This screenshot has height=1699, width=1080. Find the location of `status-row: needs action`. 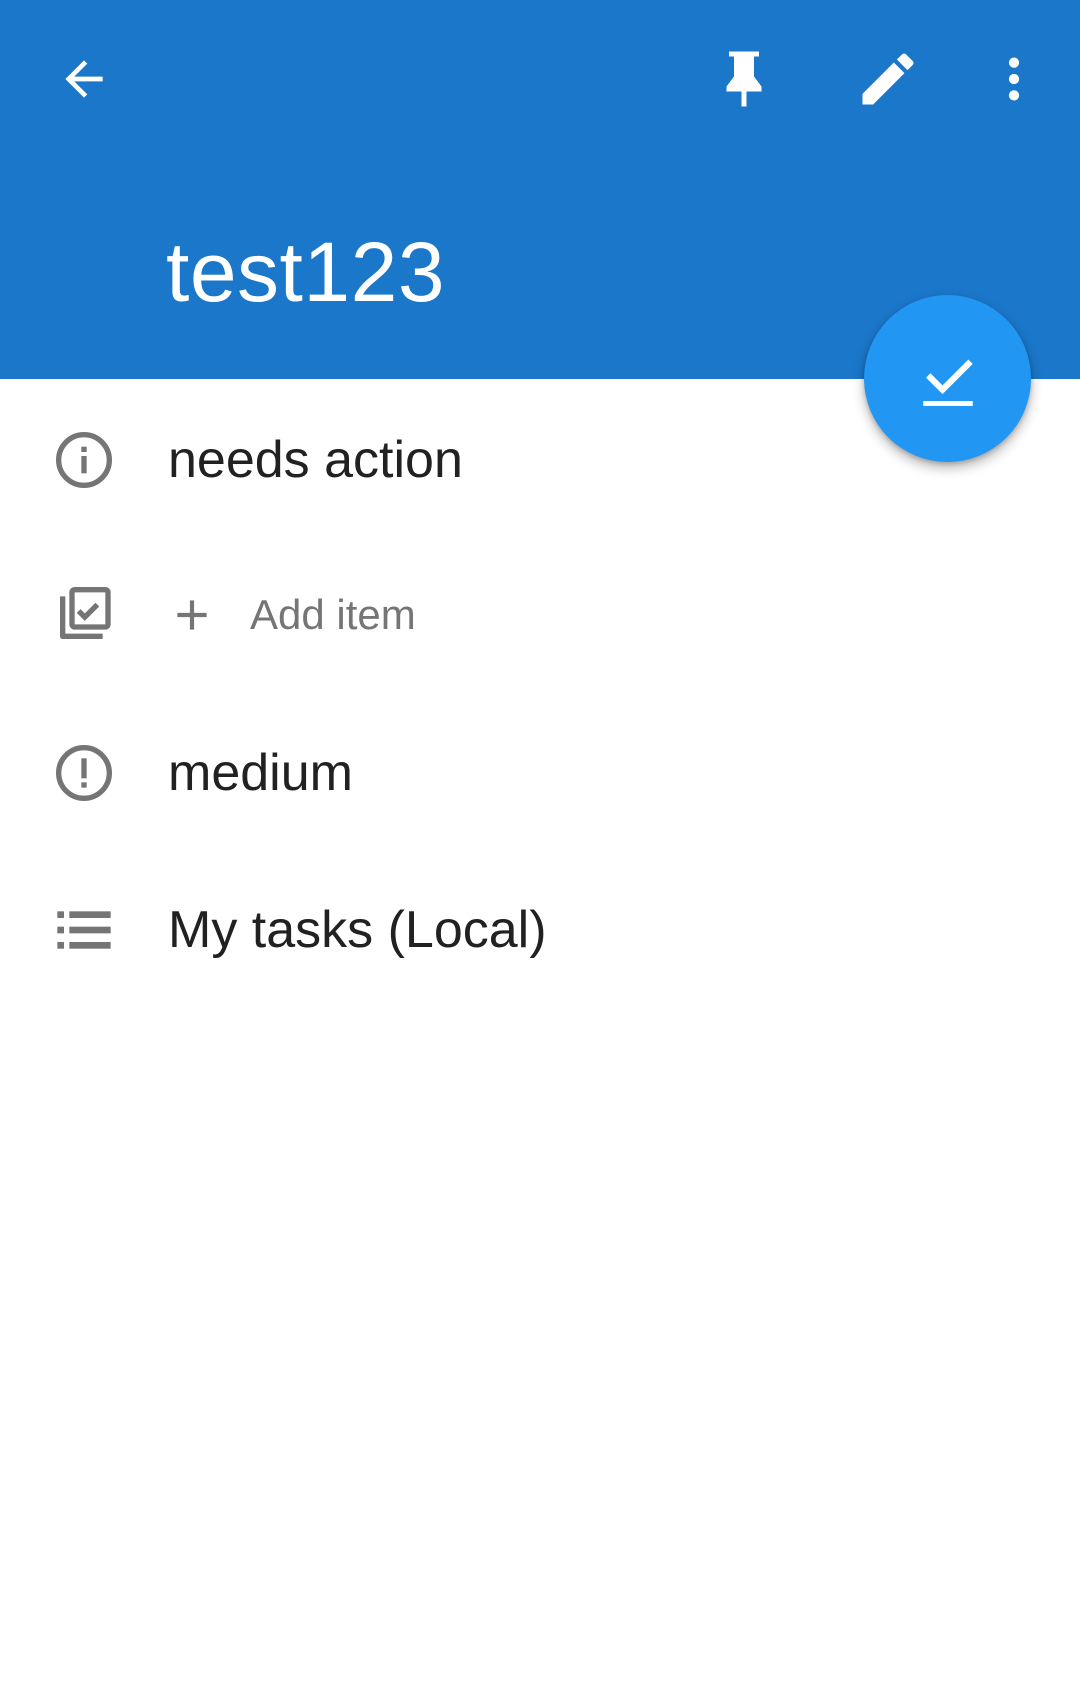

status-row: needs action is located at coordinates (540, 460).